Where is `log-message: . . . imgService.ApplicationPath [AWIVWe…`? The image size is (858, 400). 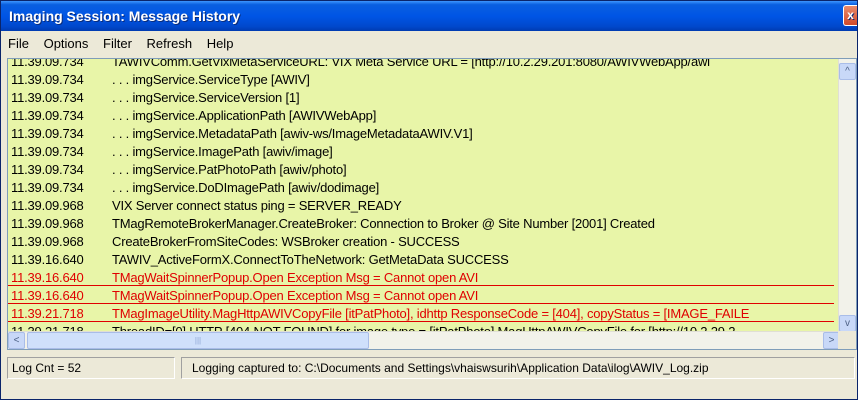 log-message: . . . imgService.ApplicationPath [AWIVWe… is located at coordinates (244, 115).